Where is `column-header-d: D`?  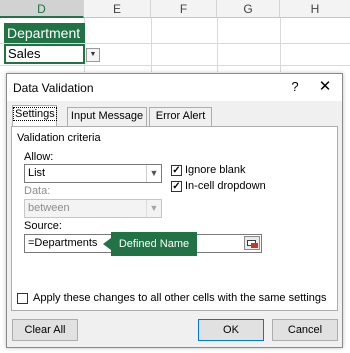
column-header-d: D is located at coordinates (42, 9).